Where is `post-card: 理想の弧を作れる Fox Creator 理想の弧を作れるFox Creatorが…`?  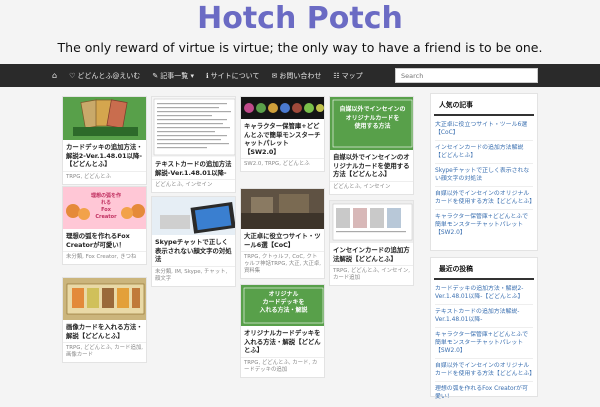
post-card: 理想の弧を作れる Fox Creator 理想の弧を作れるFox Creatorが… is located at coordinates (104, 226).